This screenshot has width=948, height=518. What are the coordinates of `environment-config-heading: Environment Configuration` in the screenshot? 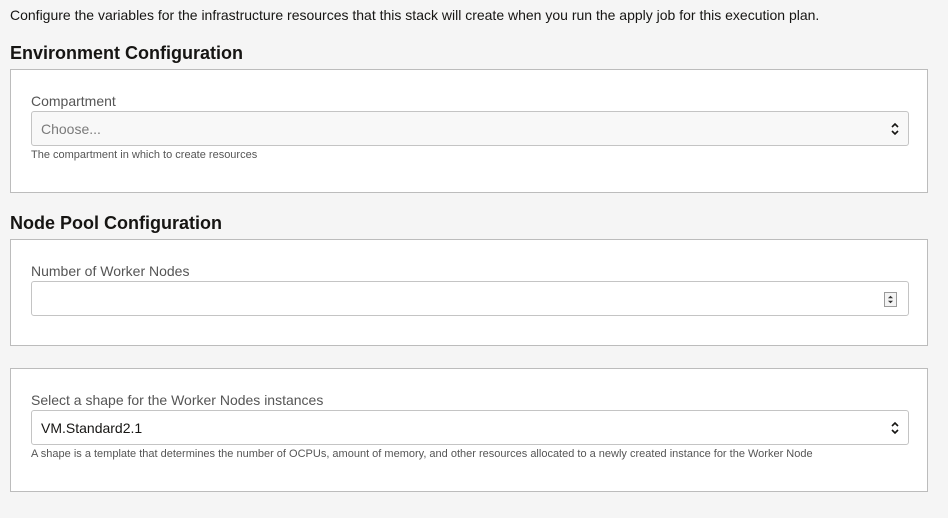 It's located at (126, 53).